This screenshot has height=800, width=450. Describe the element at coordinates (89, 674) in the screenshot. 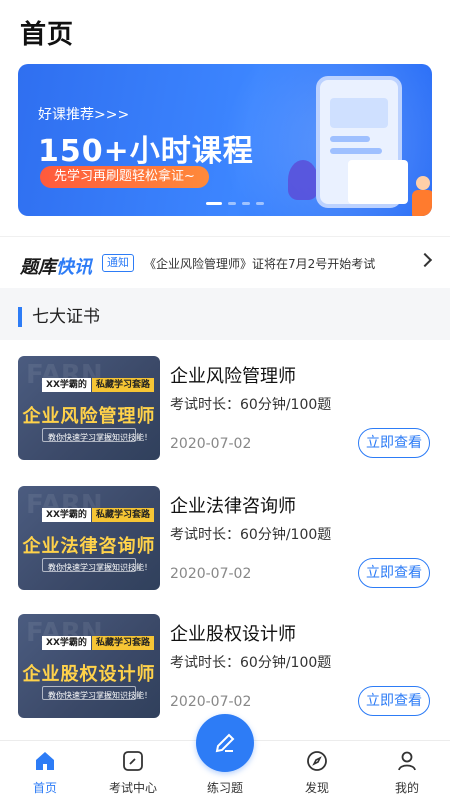

I see `thumb-title: 企业股权设计师` at that location.